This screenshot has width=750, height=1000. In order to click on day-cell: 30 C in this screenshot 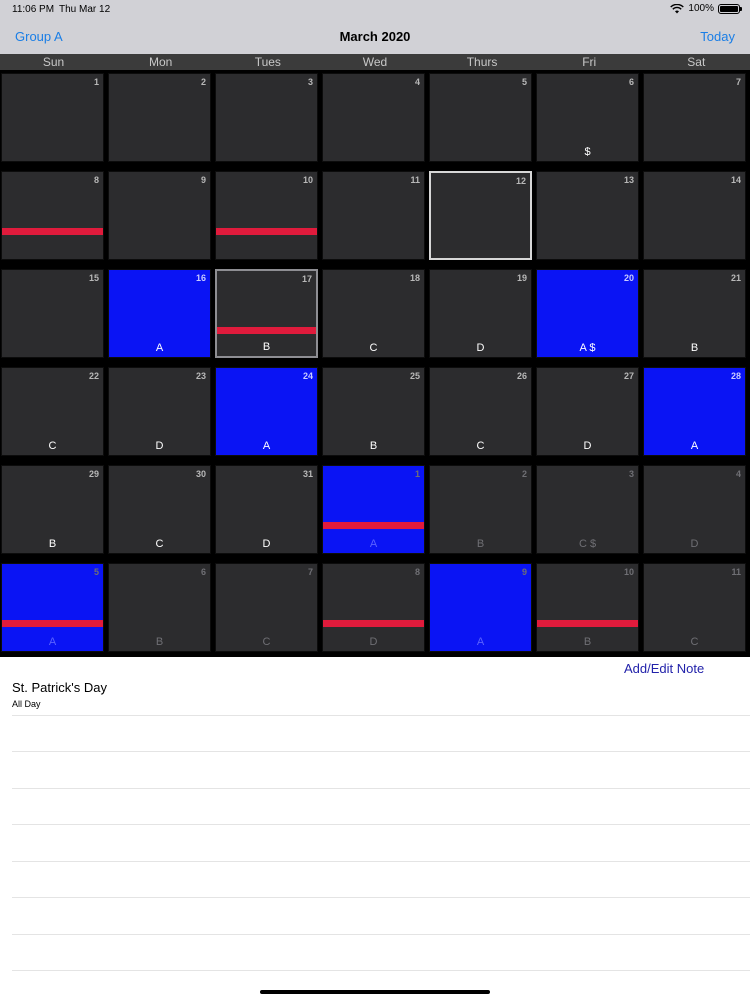, I will do `click(159, 509)`.